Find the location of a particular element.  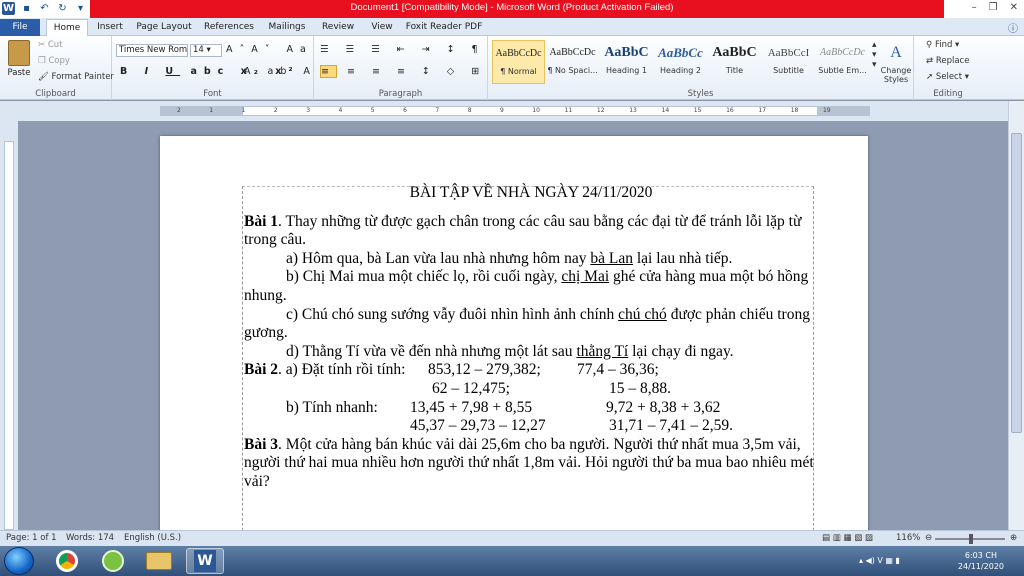

copy-icon: ❐ is located at coordinates (43, 61).